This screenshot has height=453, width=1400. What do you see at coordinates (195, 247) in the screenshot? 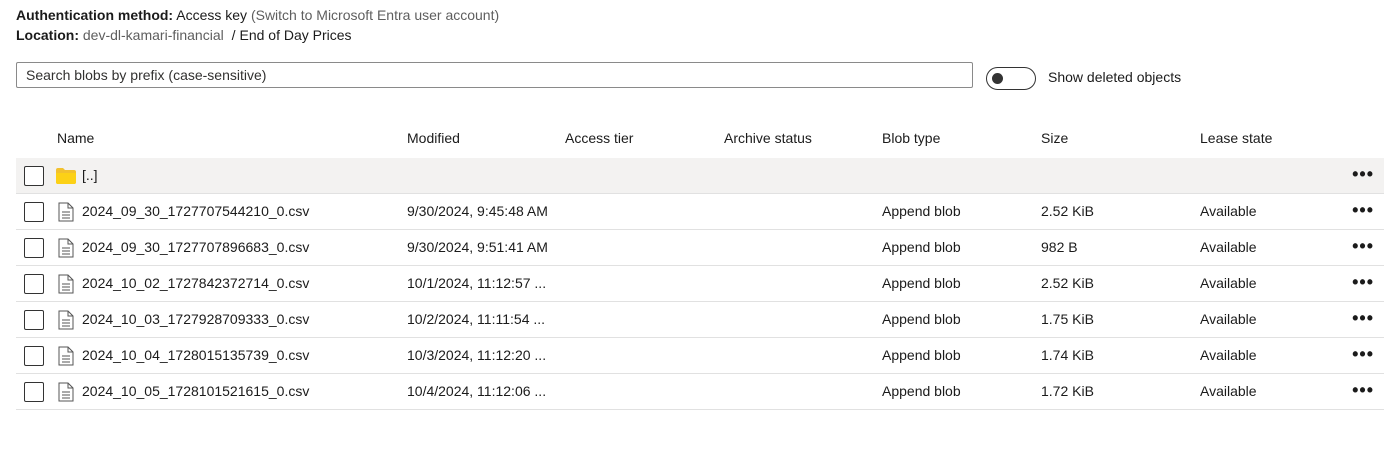
I see `blob-name-link: 2024_09_30_1727707896683_0.csv` at bounding box center [195, 247].